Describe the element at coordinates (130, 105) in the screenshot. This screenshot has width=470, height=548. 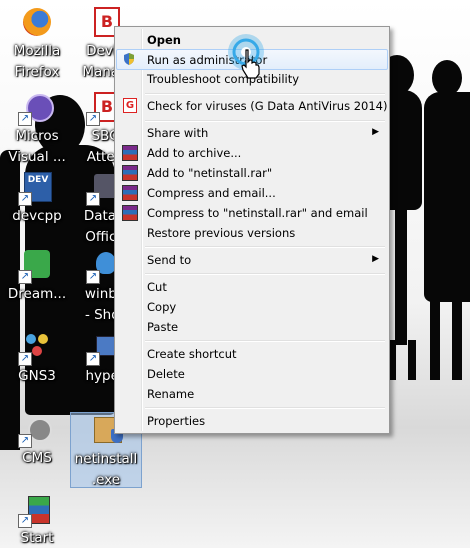
I see `gdata-antivirus-icon: G` at that location.